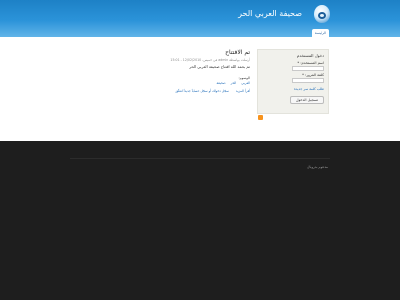  Describe the element at coordinates (322, 14) in the screenshot. I see `drupal-logo-icon` at that location.